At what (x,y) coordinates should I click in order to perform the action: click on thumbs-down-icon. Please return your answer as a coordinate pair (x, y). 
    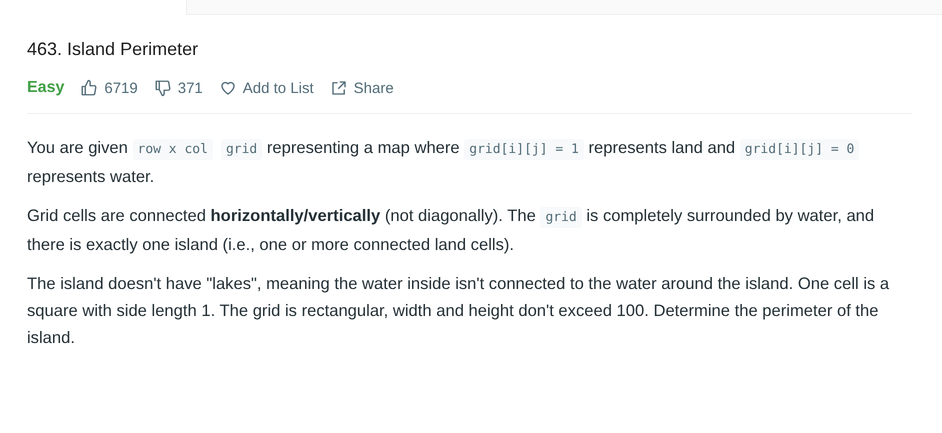
    Looking at the image, I should click on (163, 88).